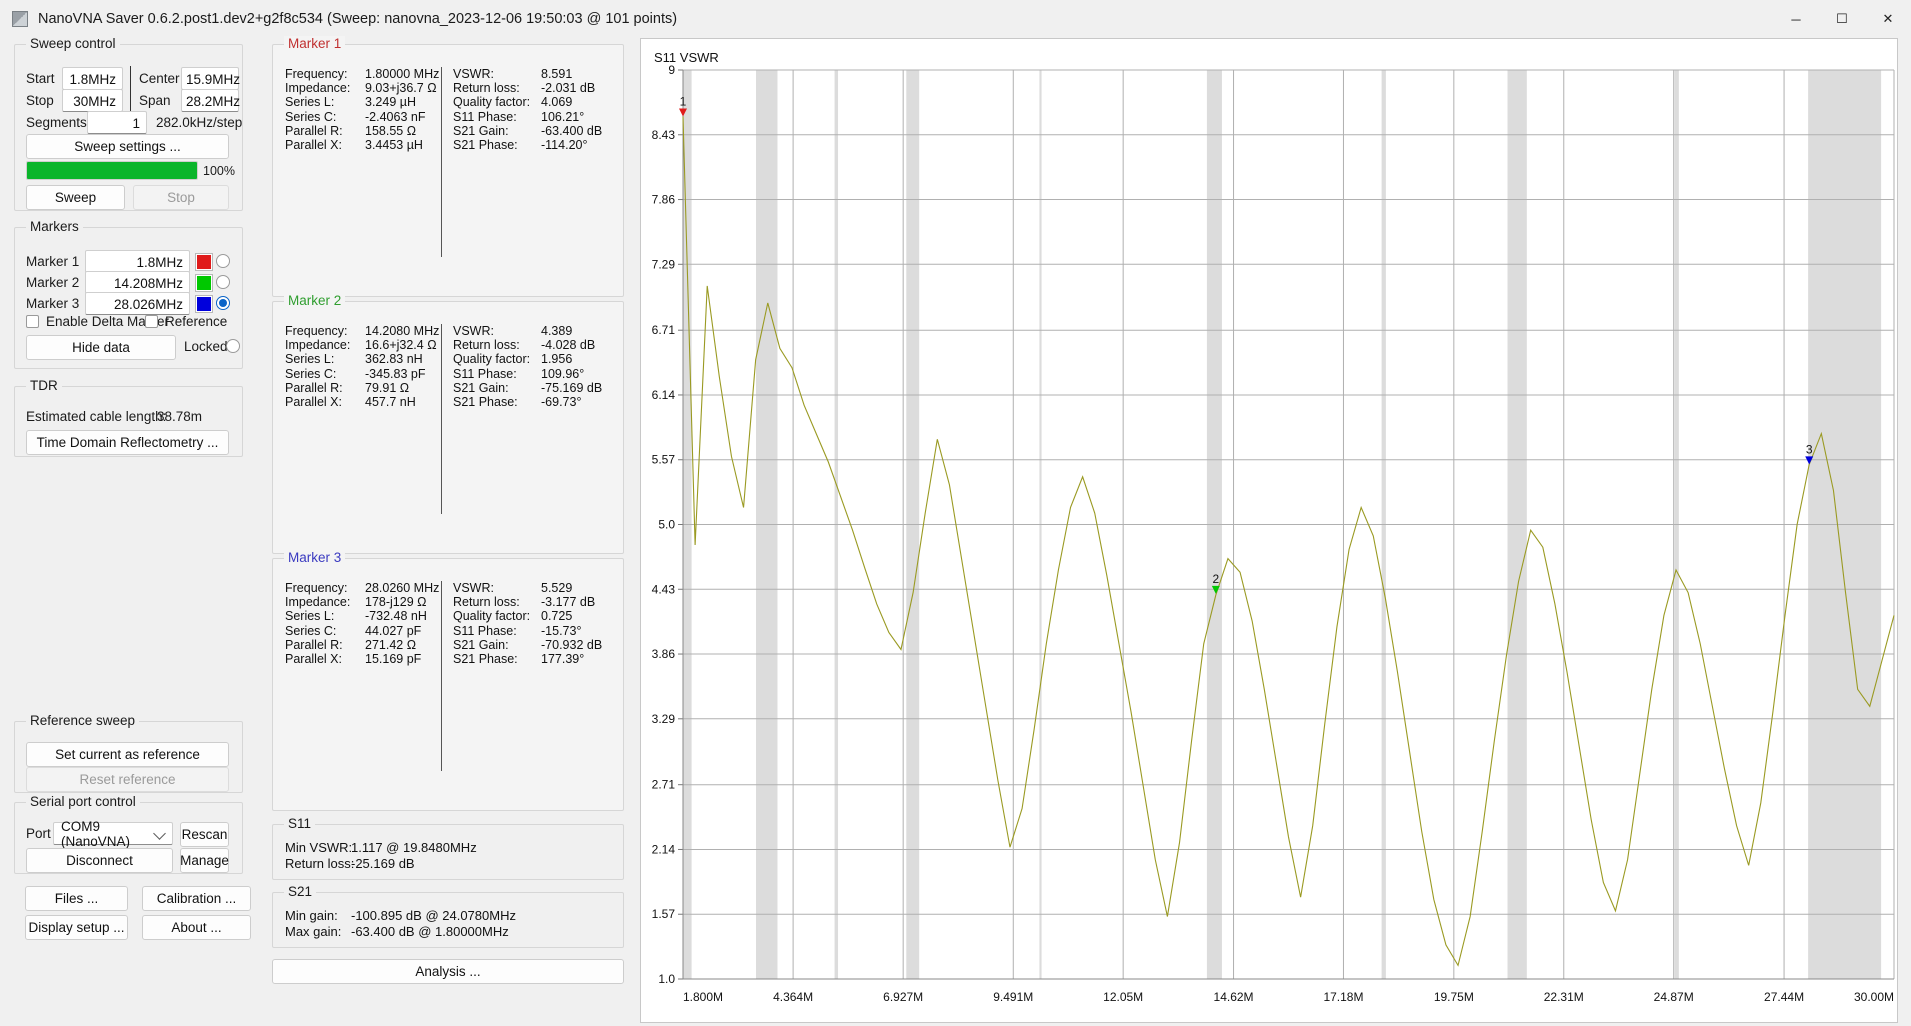 The height and width of the screenshot is (1026, 1911). Describe the element at coordinates (394, 359) in the screenshot. I see `marker-2-series-l-value: 362.83 nH` at that location.